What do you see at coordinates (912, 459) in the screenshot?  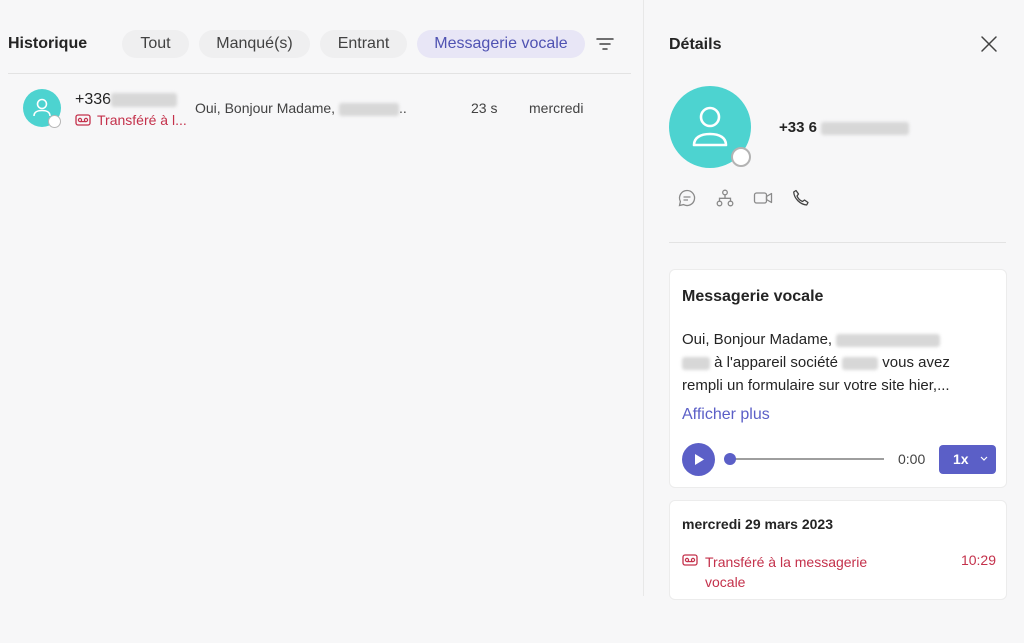 I see `audio-time: 0:00` at bounding box center [912, 459].